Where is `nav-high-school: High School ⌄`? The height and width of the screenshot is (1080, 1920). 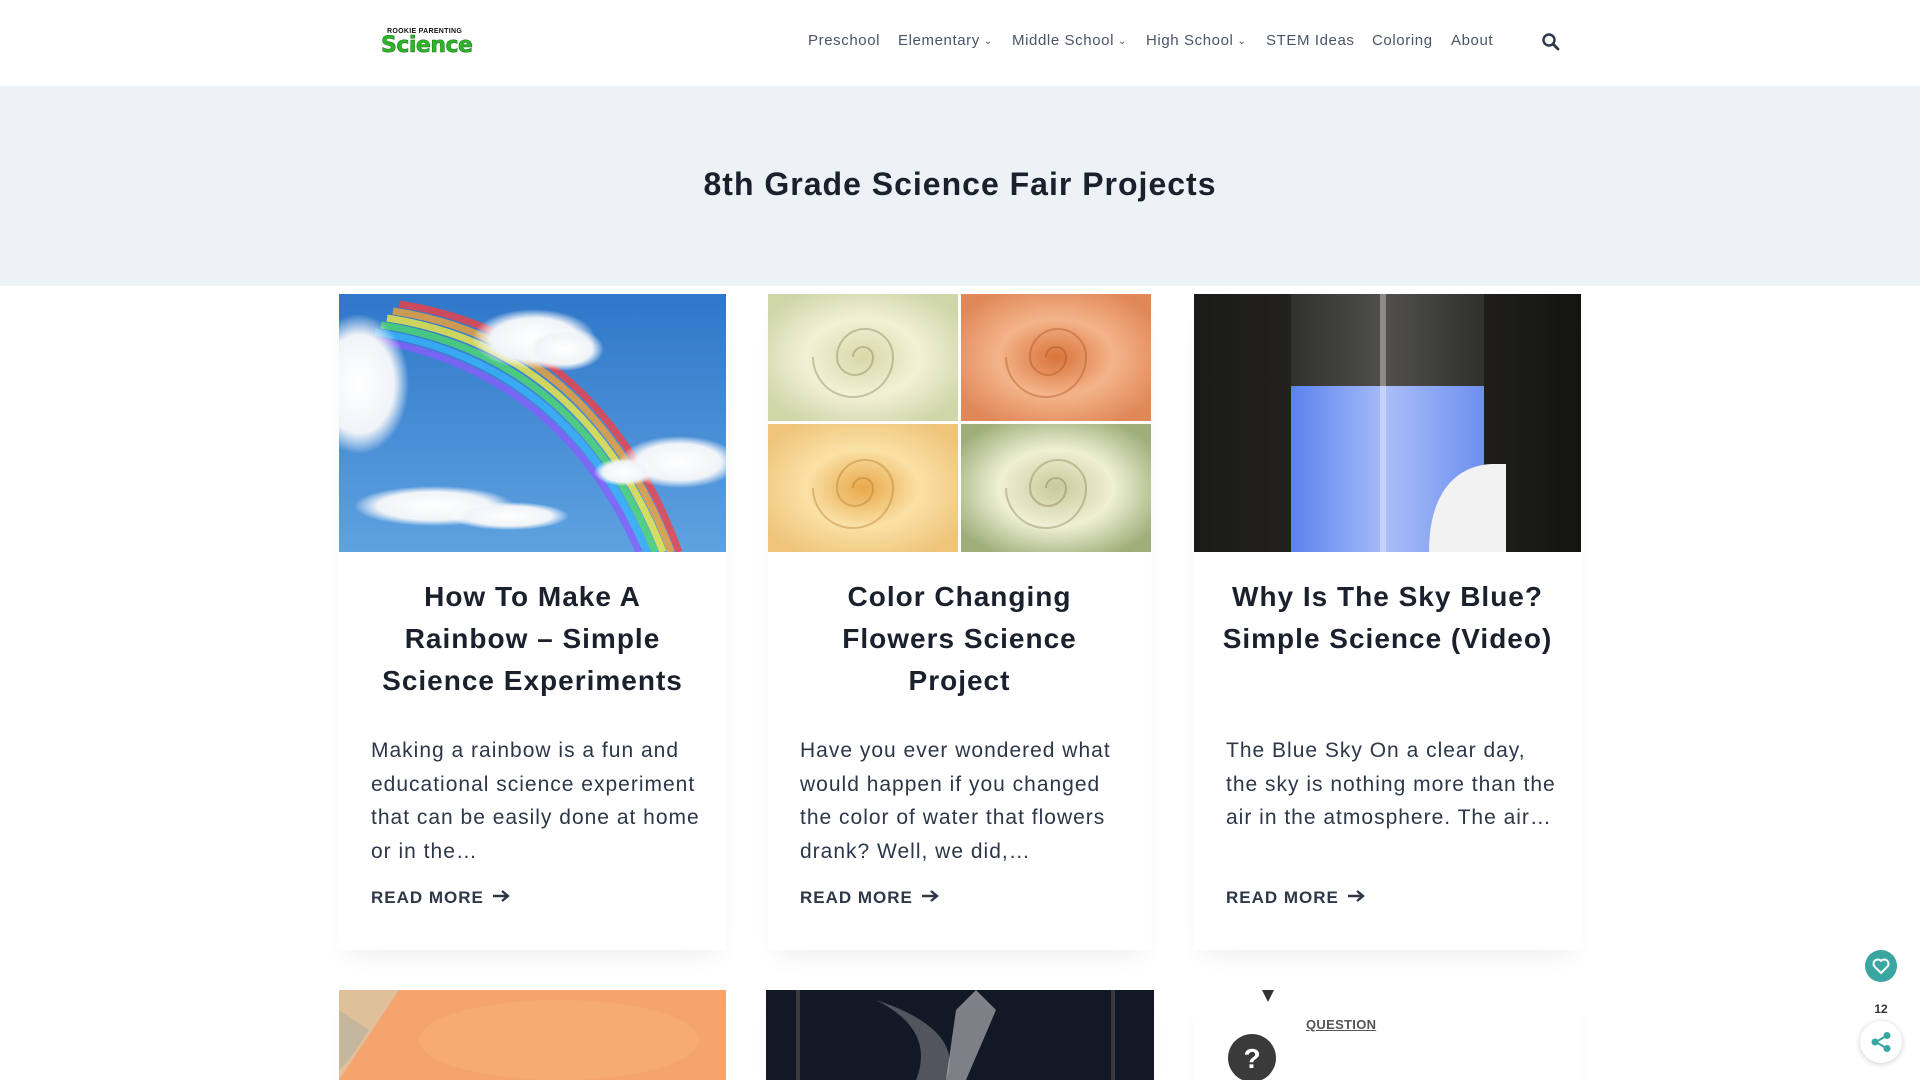
nav-high-school: High School ⌄ is located at coordinates (1196, 40).